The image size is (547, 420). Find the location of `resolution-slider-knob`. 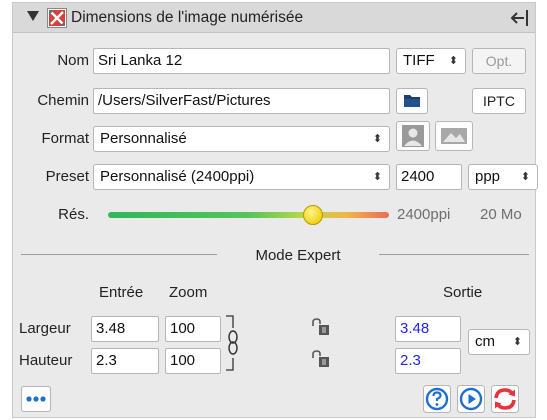

resolution-slider-knob is located at coordinates (313, 215).